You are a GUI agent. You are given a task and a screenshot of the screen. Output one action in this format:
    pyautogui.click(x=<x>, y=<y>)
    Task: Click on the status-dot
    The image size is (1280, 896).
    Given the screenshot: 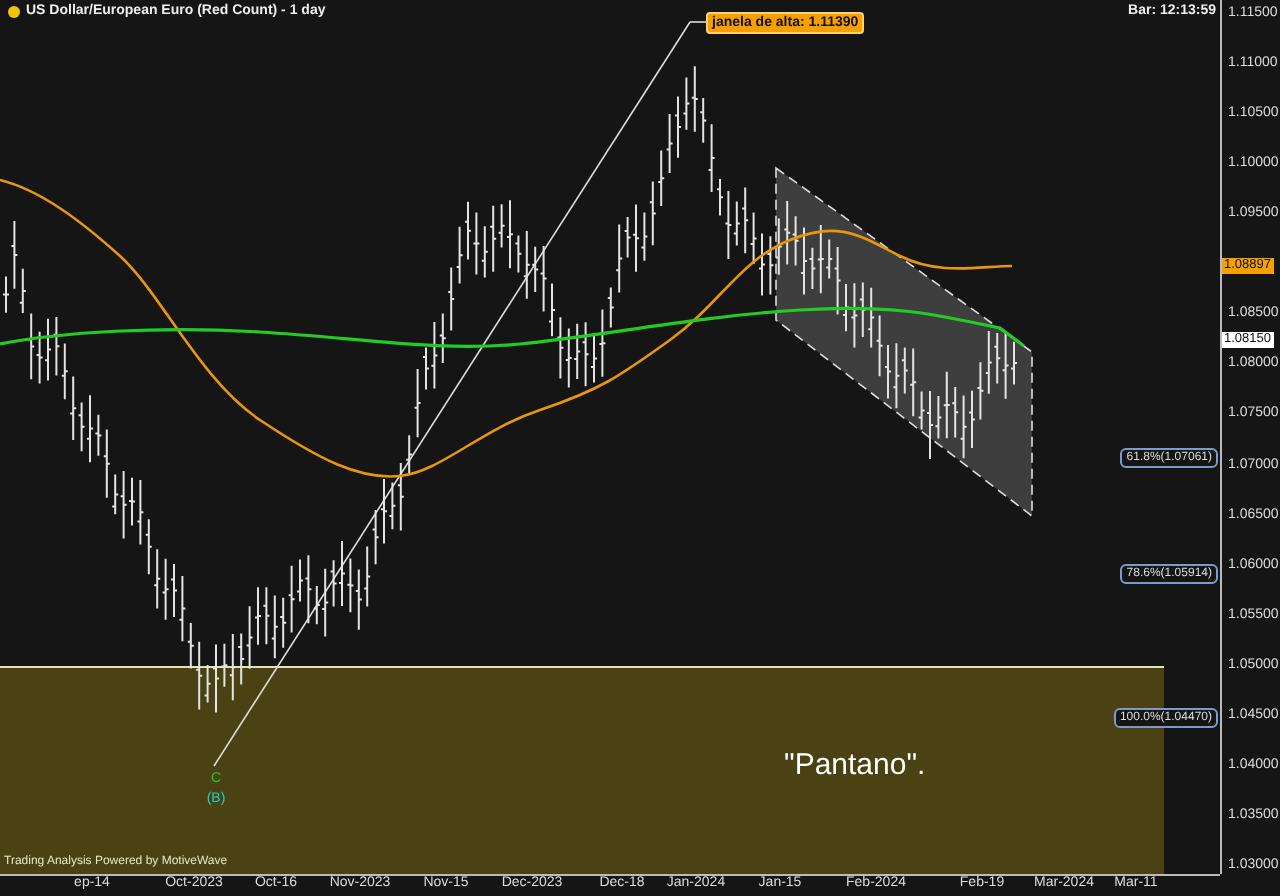 What is the action you would take?
    pyautogui.click(x=14, y=11)
    